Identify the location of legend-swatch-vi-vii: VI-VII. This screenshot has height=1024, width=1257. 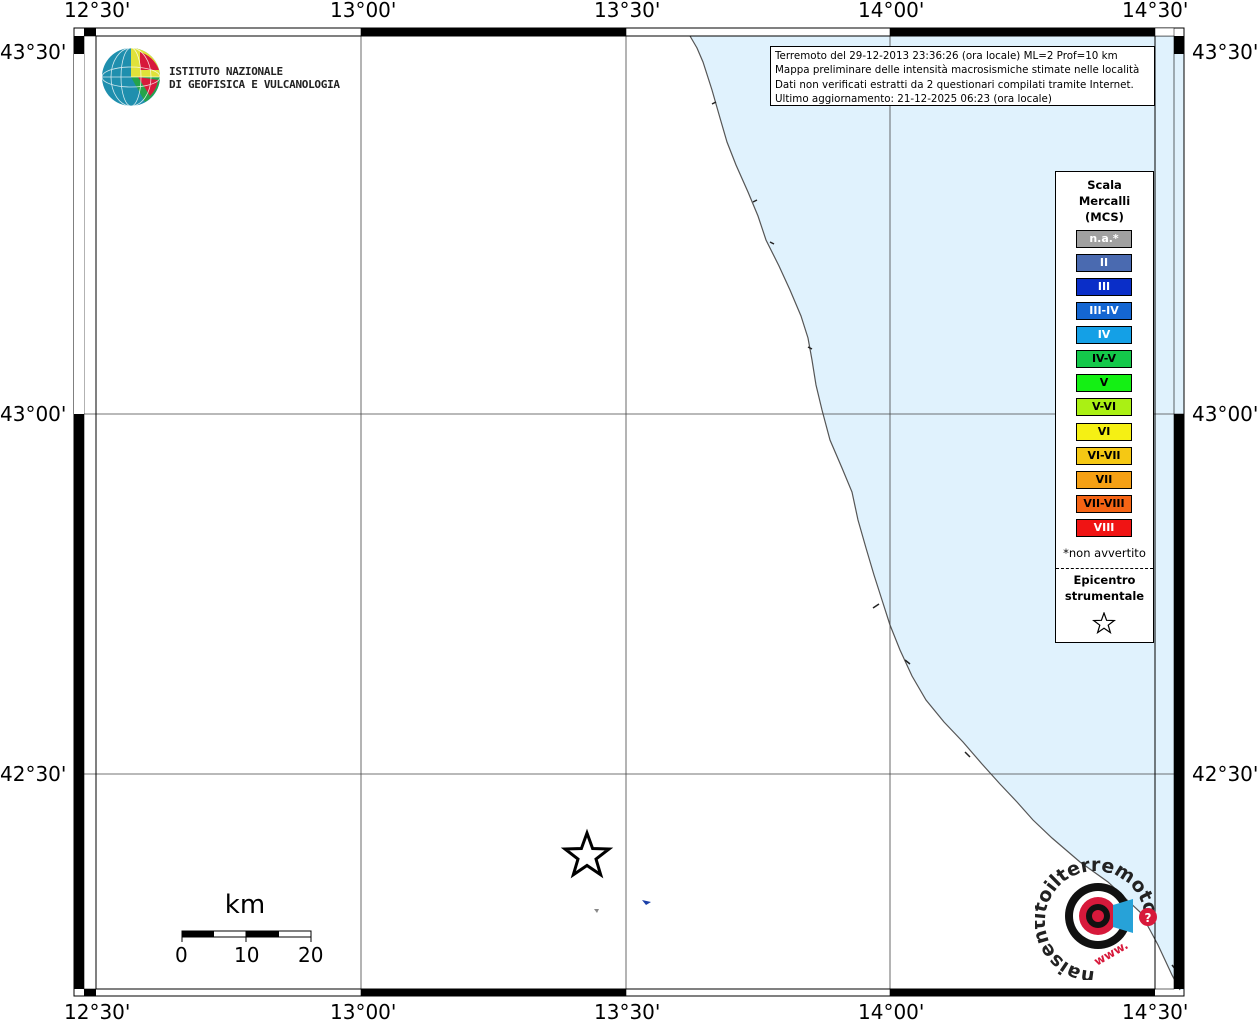
(1104, 456).